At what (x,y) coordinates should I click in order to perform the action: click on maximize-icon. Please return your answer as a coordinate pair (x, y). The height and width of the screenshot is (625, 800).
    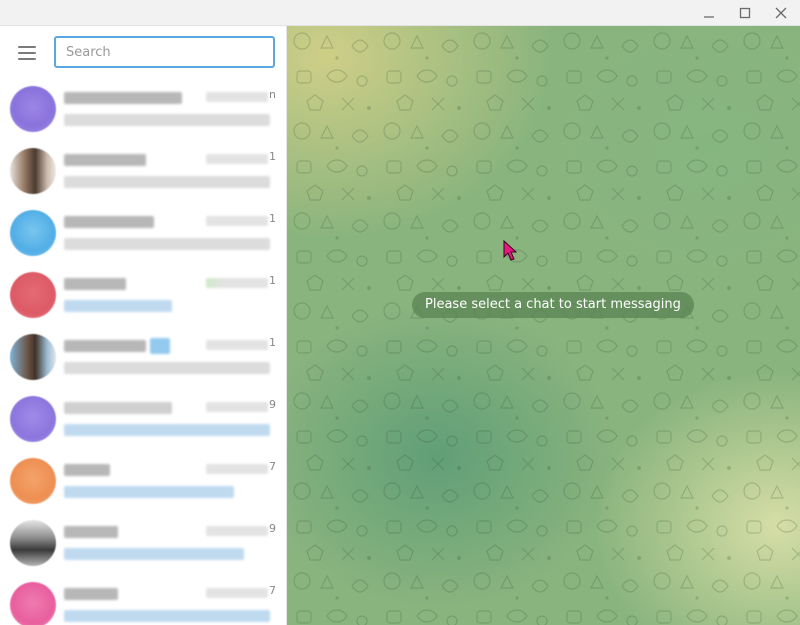
    Looking at the image, I should click on (745, 13).